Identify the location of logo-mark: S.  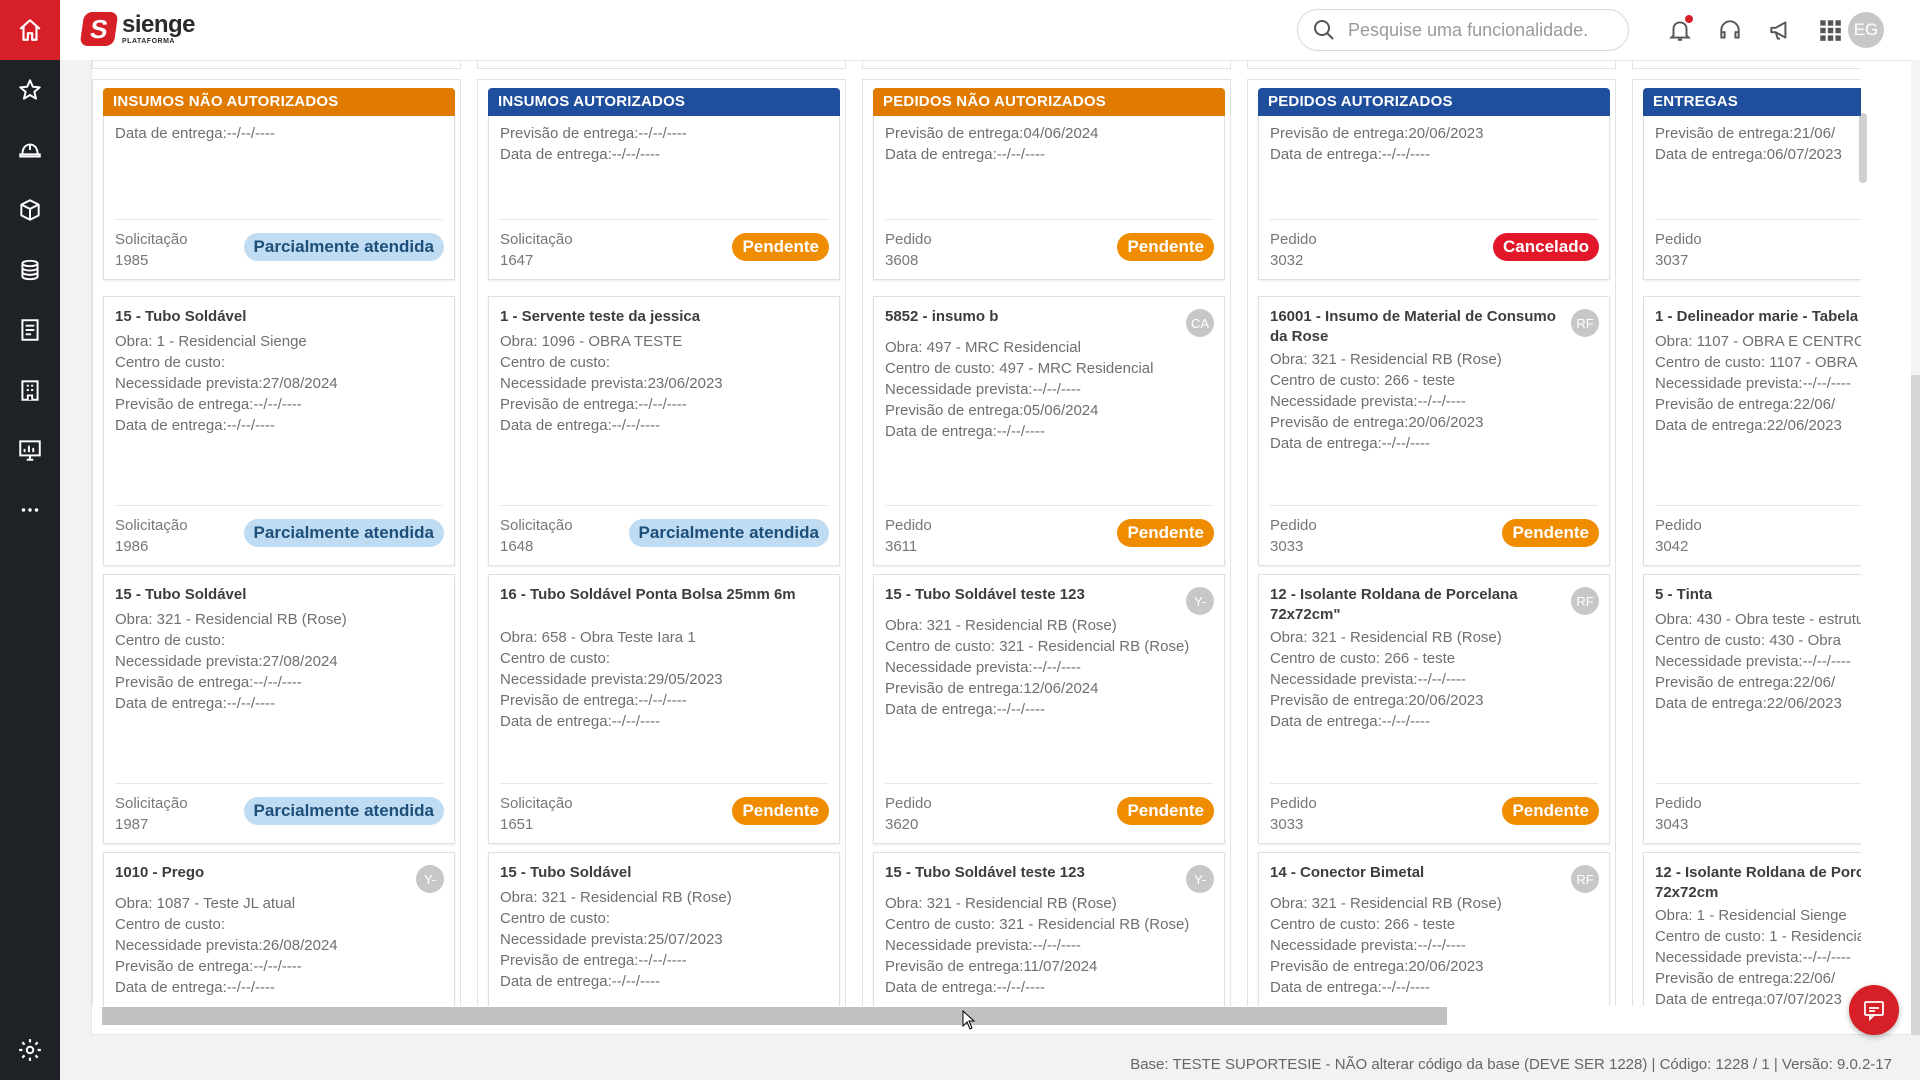
(99, 29).